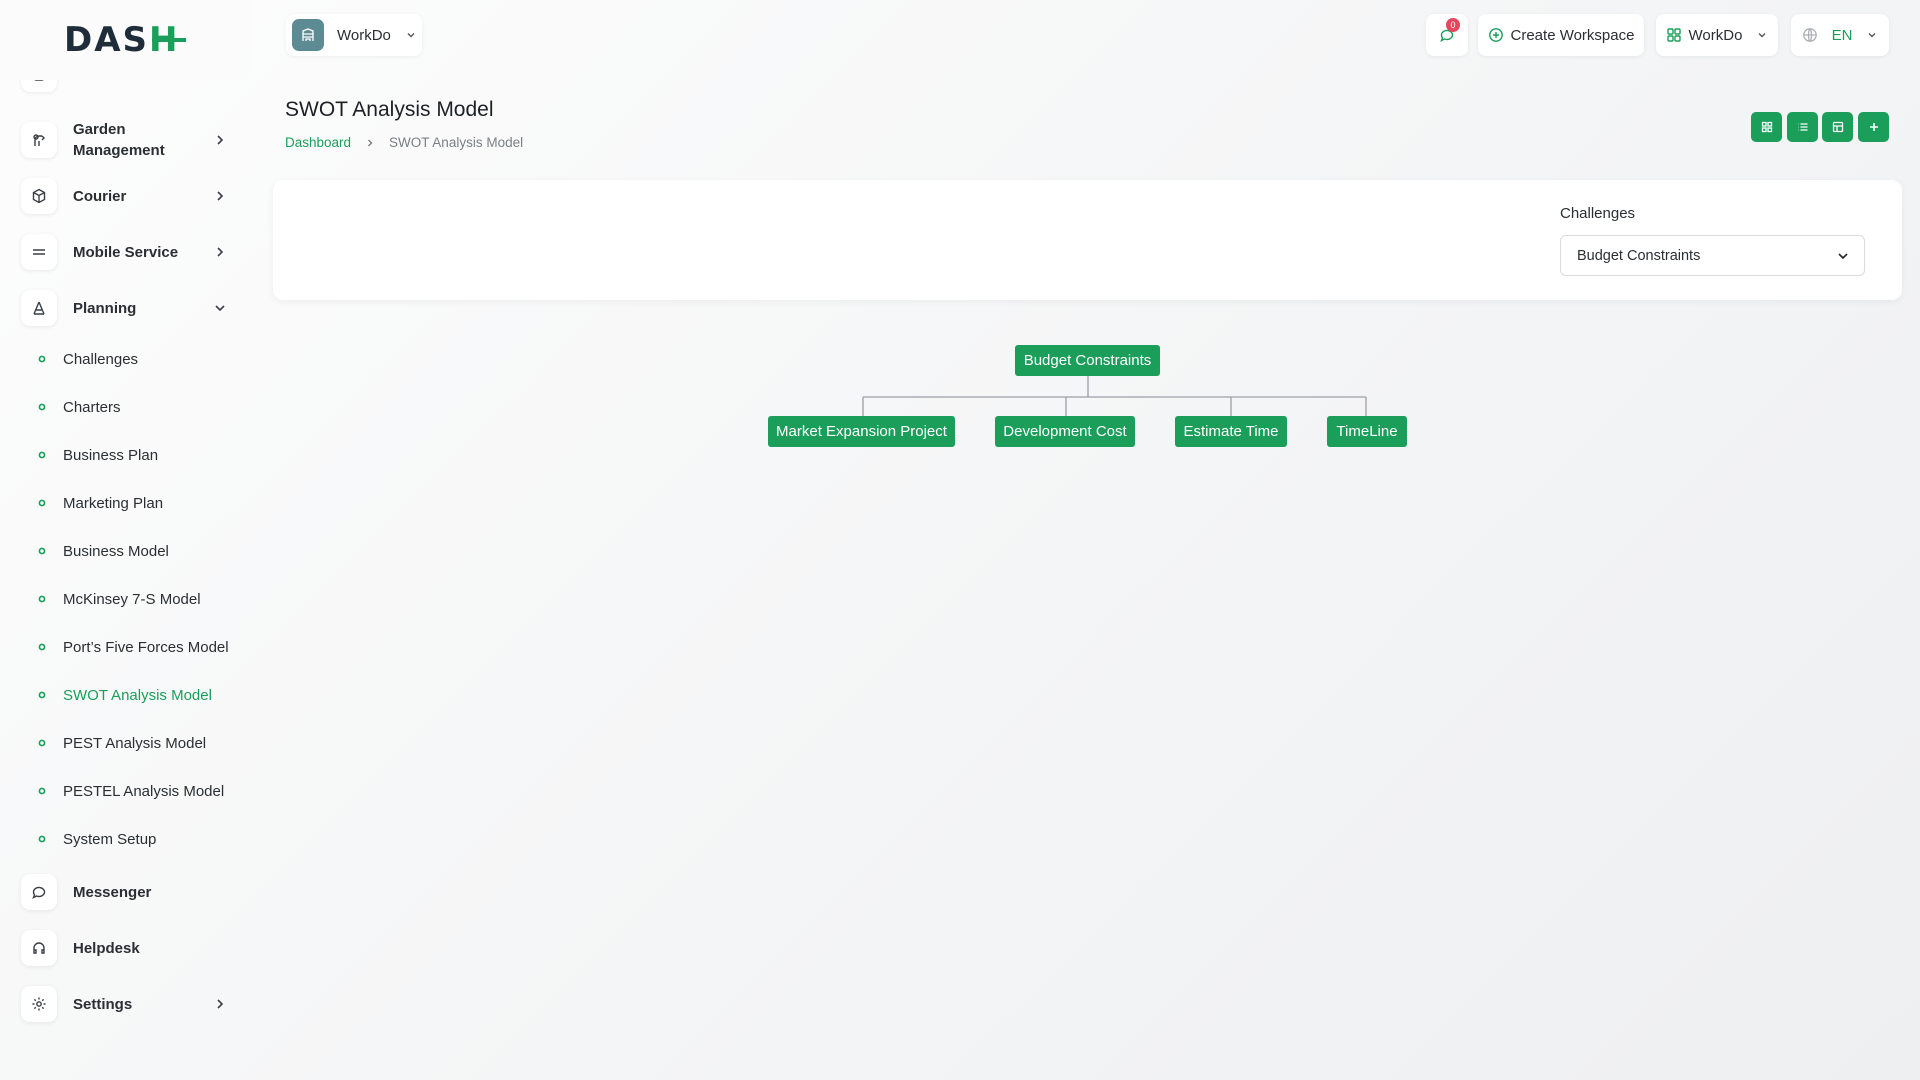 The height and width of the screenshot is (1080, 1920). I want to click on plus-icon, so click(1873, 127).